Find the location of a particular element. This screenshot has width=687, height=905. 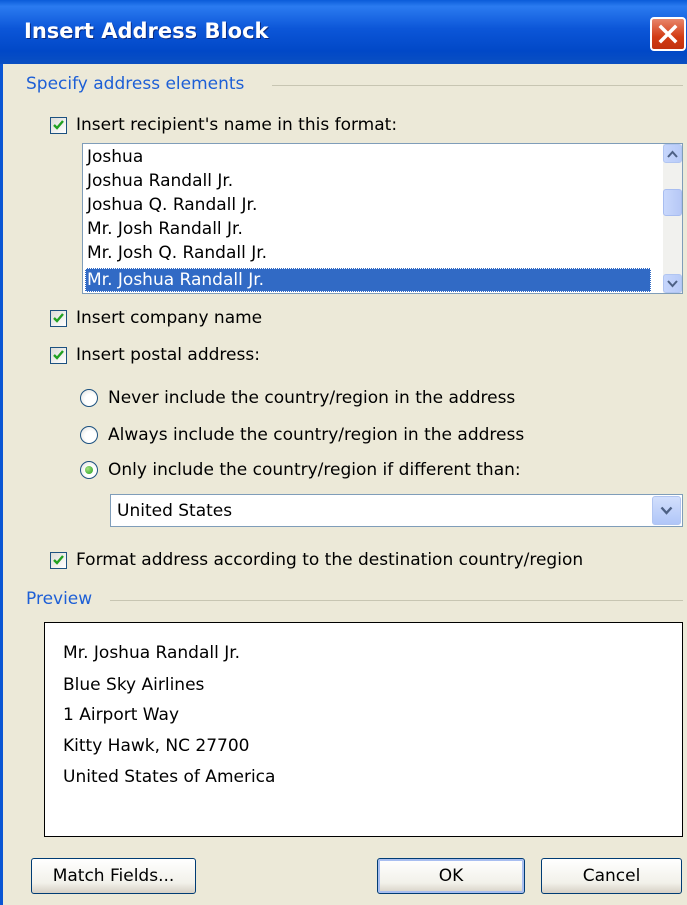

list-item: Joshua Randall Jr. is located at coordinates (160, 181).